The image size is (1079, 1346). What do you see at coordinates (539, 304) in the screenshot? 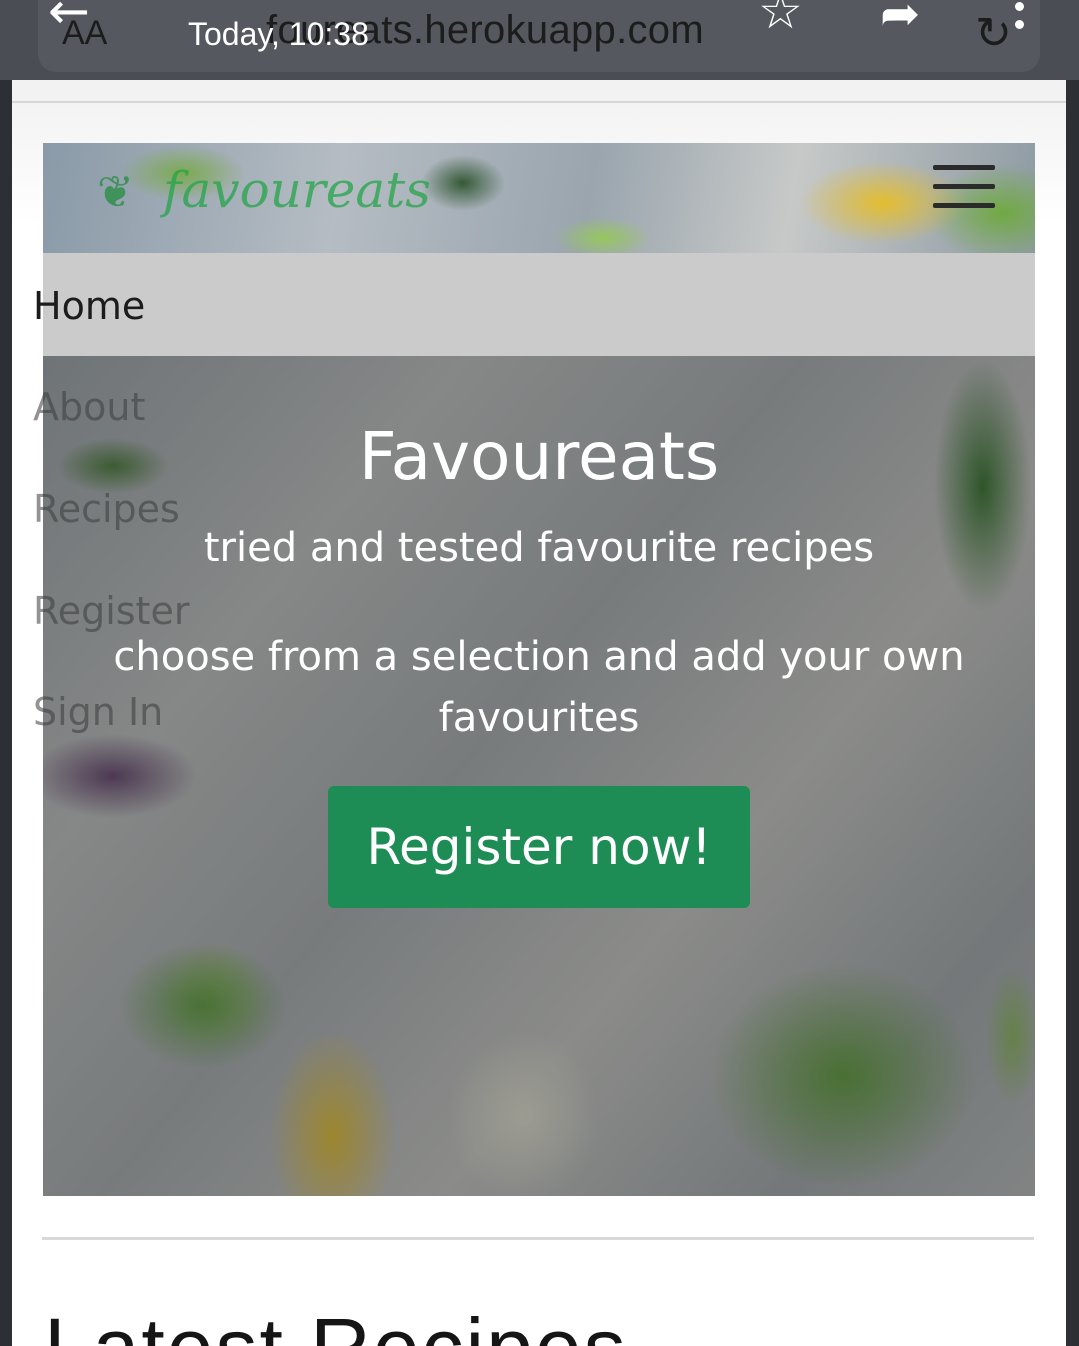
I see `nav-active-band` at bounding box center [539, 304].